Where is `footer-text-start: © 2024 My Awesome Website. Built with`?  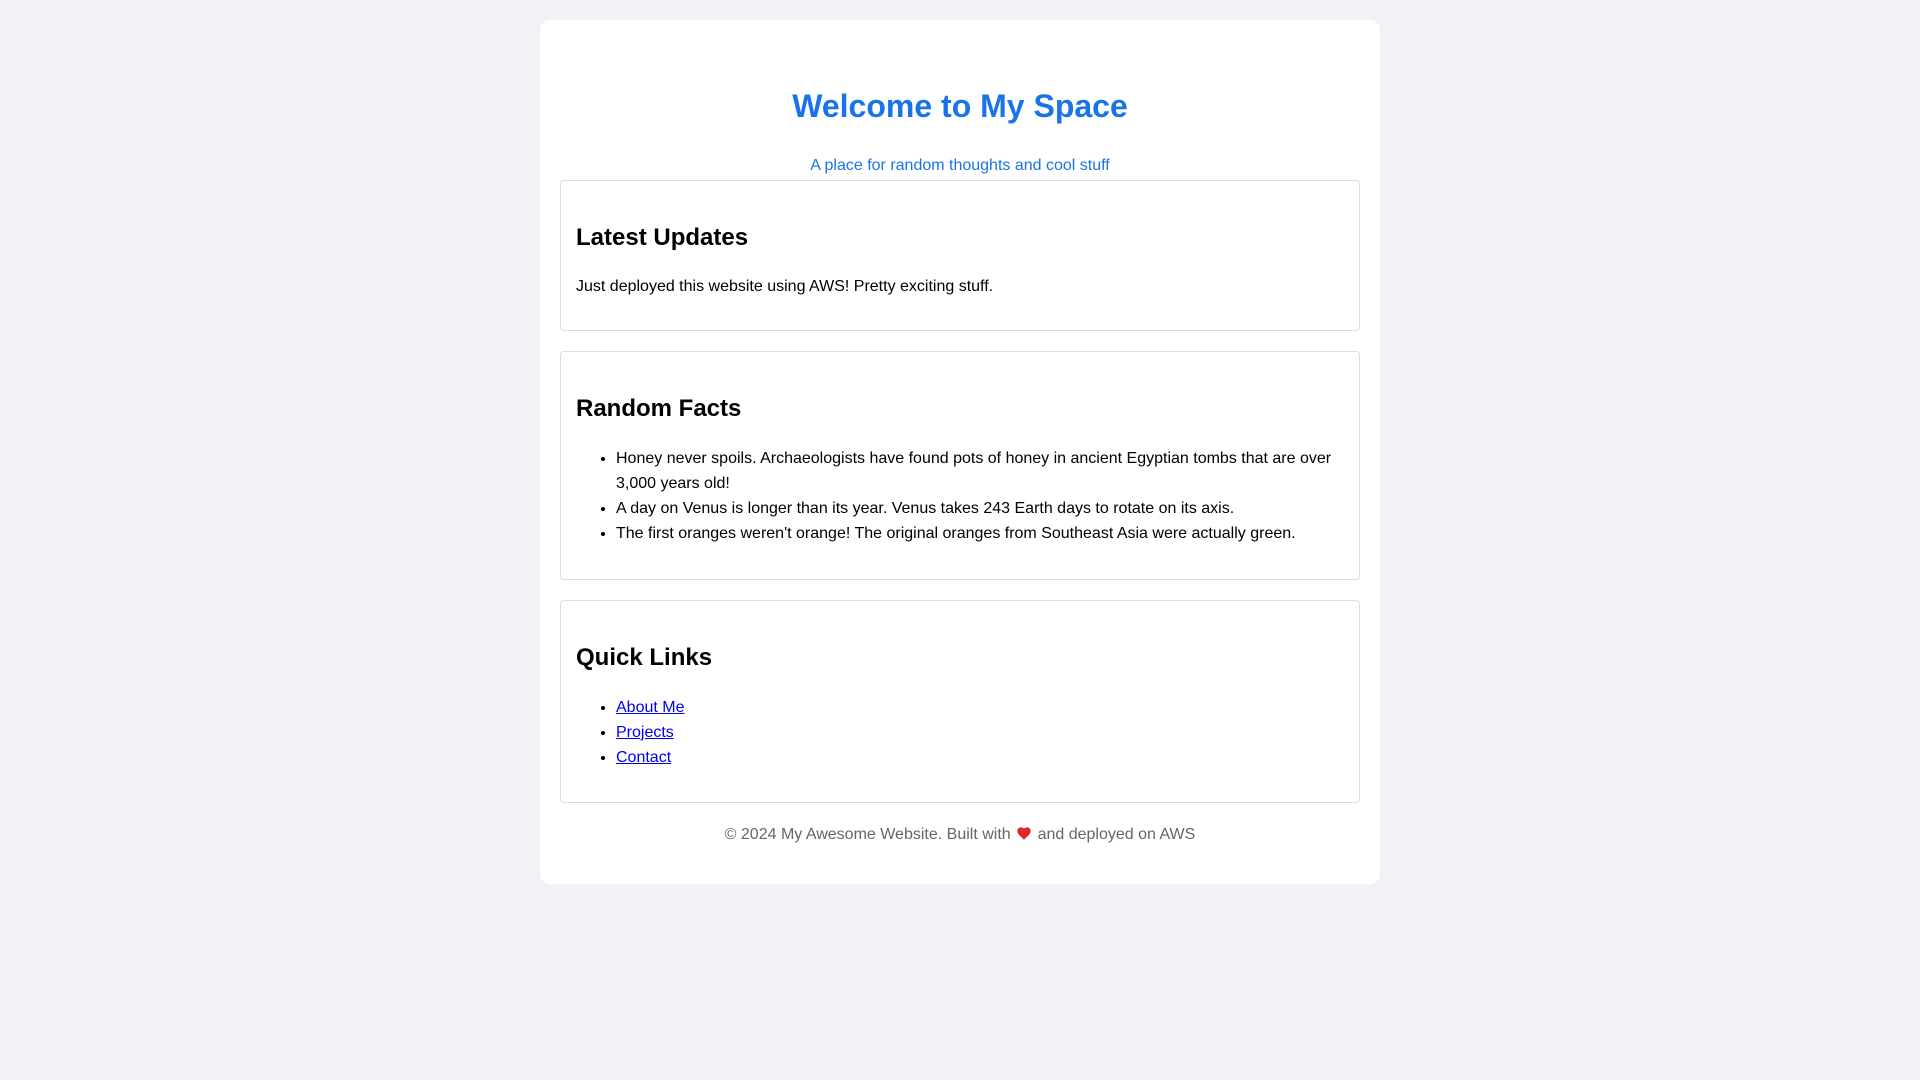
footer-text-start: © 2024 My Awesome Website. Built with is located at coordinates (867, 834).